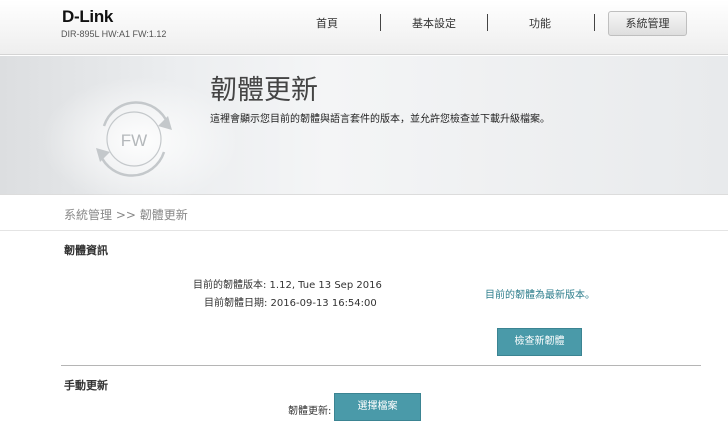 The image size is (728, 444). Describe the element at coordinates (540, 23) in the screenshot. I see `nav-features: 功能` at that location.